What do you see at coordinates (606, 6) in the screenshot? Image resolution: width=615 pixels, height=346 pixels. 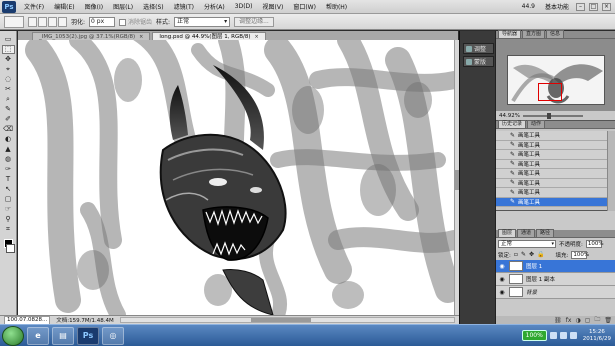 I see `close-button: ×` at bounding box center [606, 6].